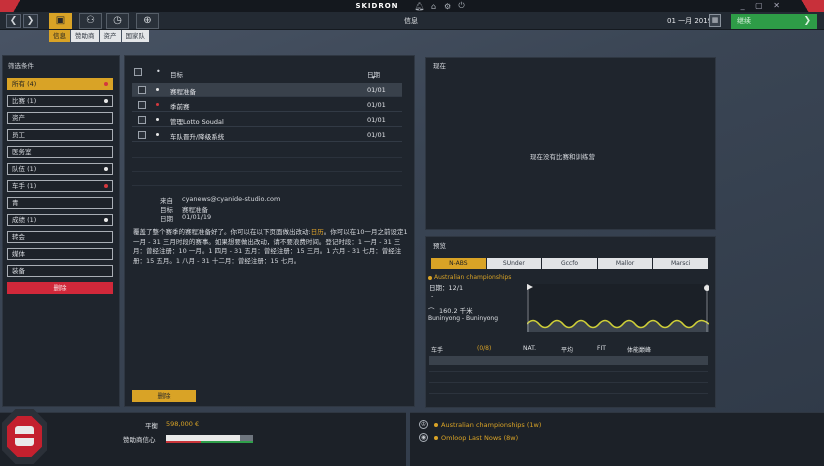 The image size is (824, 466). I want to click on filter-equipment: 装备, so click(60, 271).